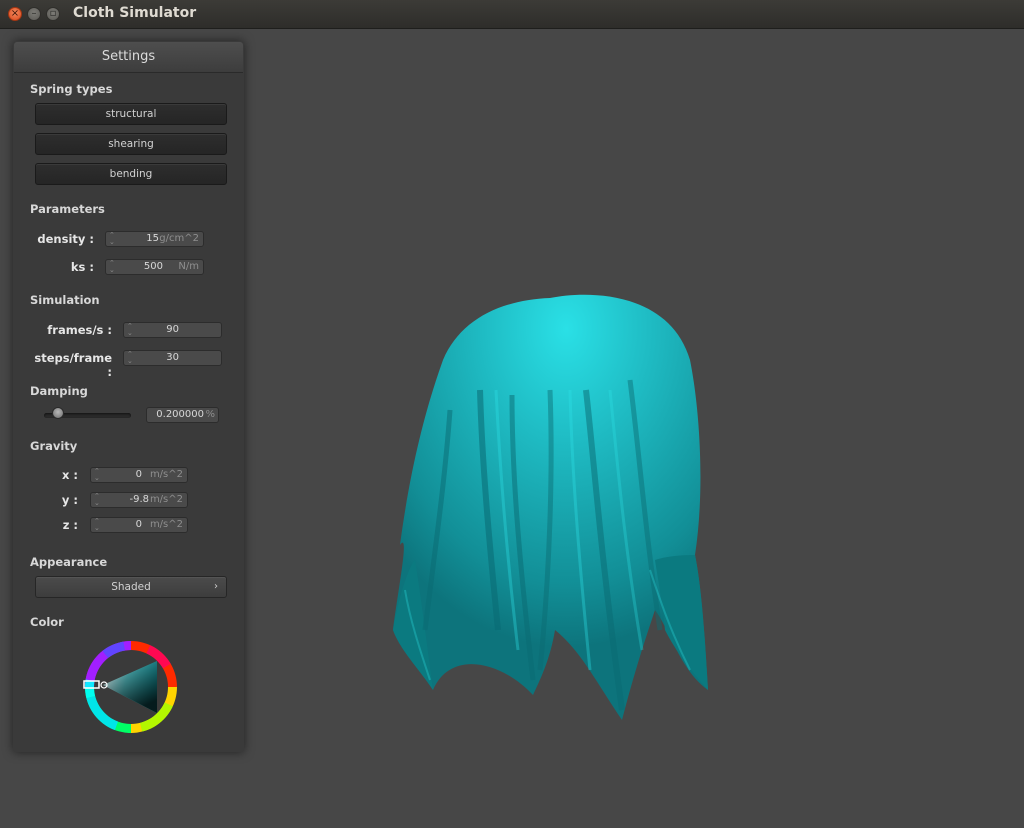  I want to click on steps-per-frame-field: ⌃ ⌄ 30, so click(172, 358).